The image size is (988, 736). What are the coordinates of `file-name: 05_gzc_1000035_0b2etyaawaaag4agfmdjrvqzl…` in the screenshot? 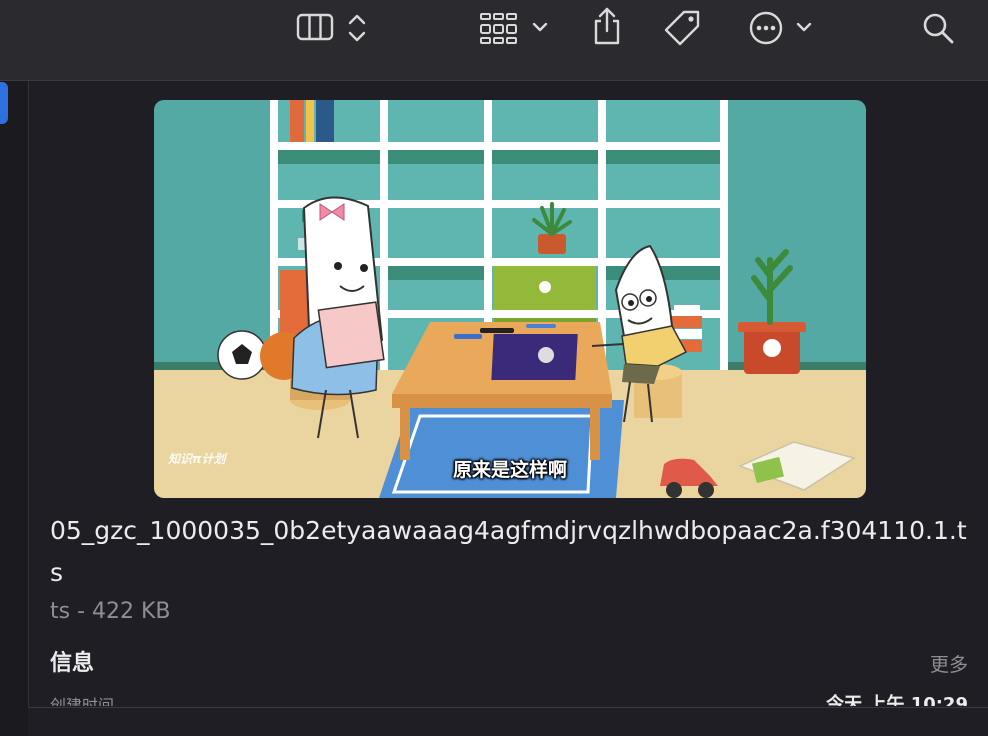 It's located at (508, 551).